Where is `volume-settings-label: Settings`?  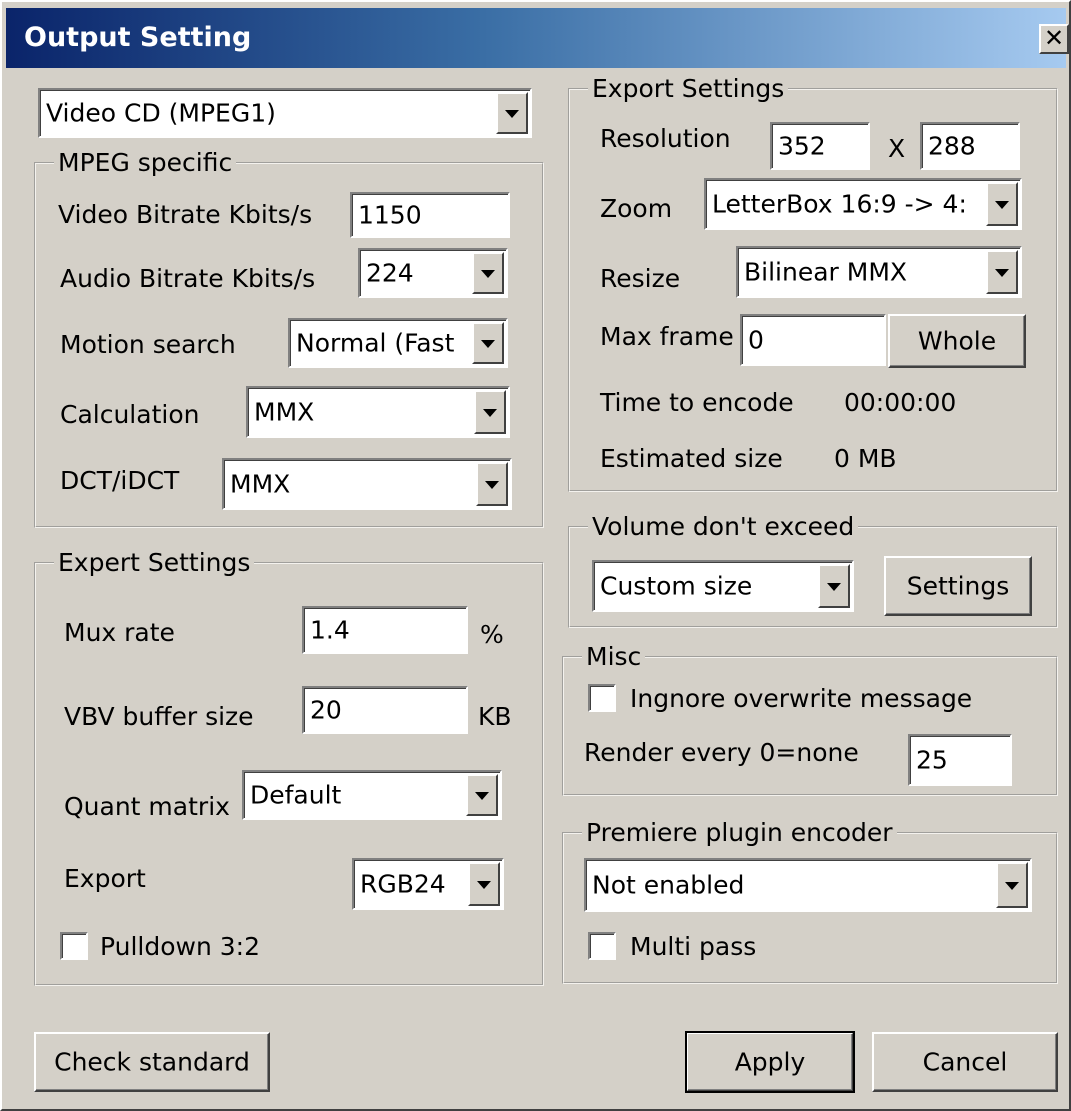
volume-settings-label: Settings is located at coordinates (958, 586).